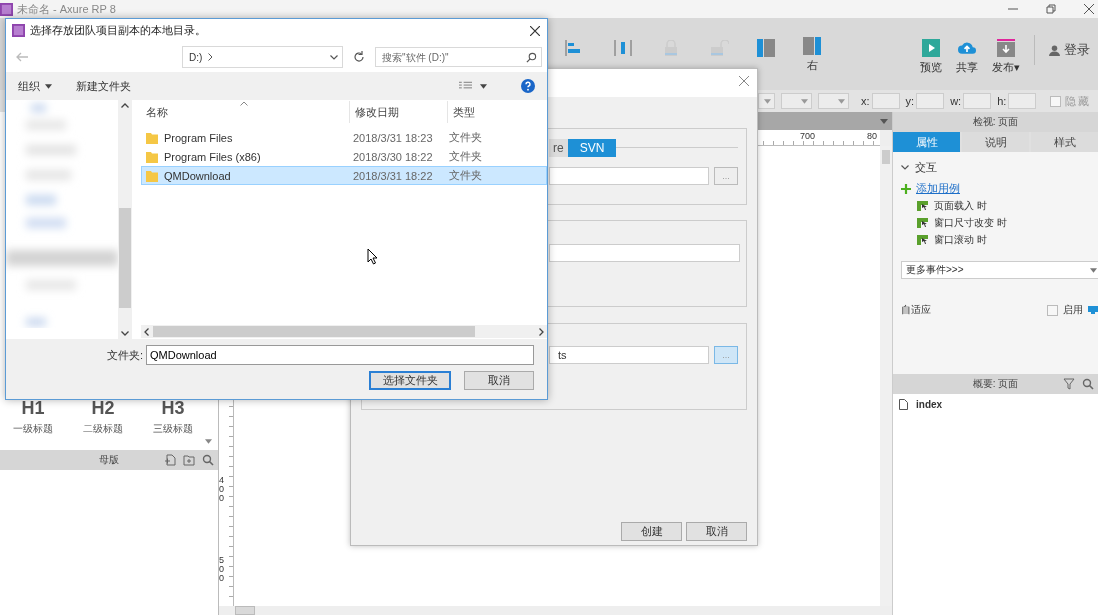  What do you see at coordinates (960, 206) in the screenshot?
I see `event-label: 页面载入 时` at bounding box center [960, 206].